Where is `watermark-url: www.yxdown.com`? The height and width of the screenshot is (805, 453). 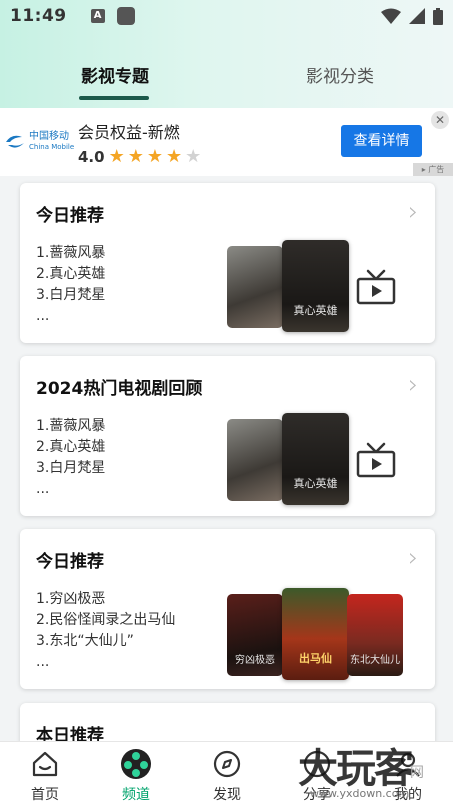 watermark-url: www.yxdown.com is located at coordinates (360, 793).